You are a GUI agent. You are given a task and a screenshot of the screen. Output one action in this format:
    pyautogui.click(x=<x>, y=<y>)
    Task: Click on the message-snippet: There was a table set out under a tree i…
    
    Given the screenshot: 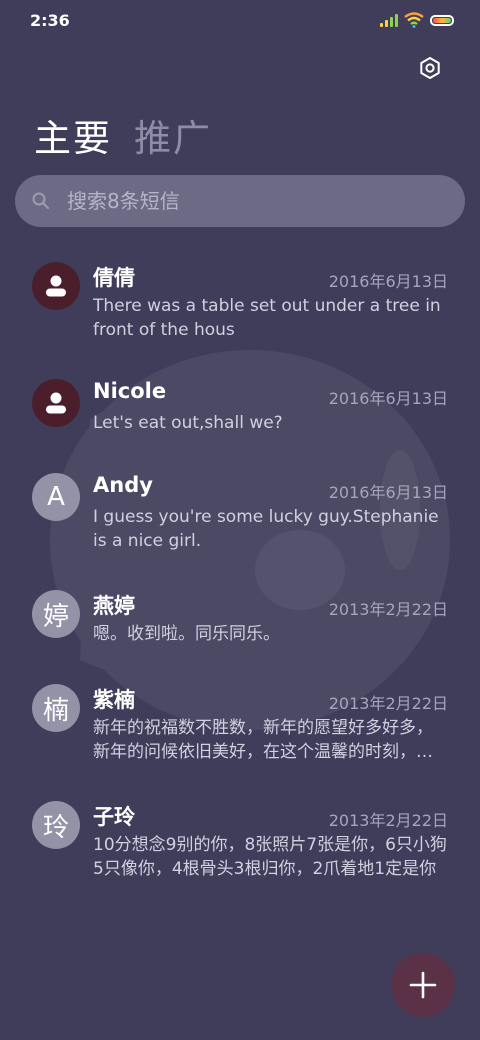 What is the action you would take?
    pyautogui.click(x=267, y=318)
    